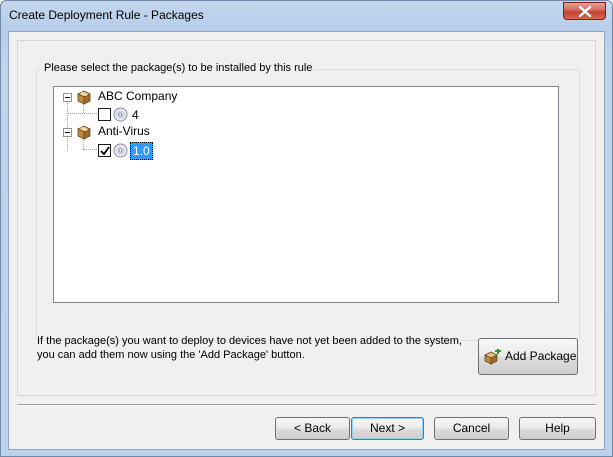 This screenshot has height=457, width=613. Describe the element at coordinates (471, 428) in the screenshot. I see `cancel-button: Cancel` at that location.